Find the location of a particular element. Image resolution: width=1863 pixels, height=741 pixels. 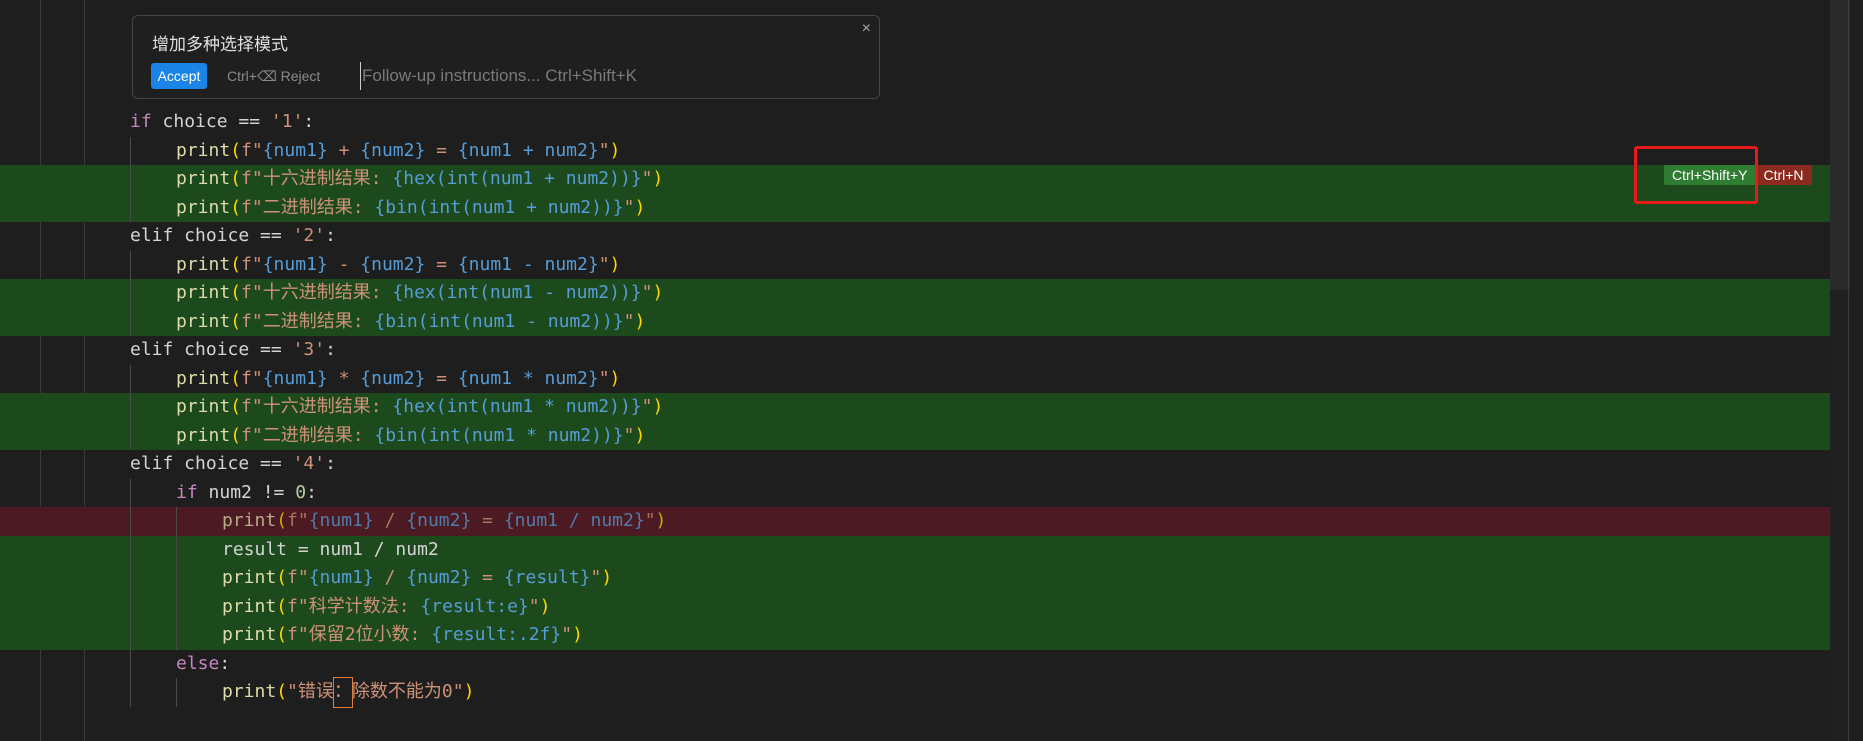

annotation-highlight-box is located at coordinates (1696, 175).